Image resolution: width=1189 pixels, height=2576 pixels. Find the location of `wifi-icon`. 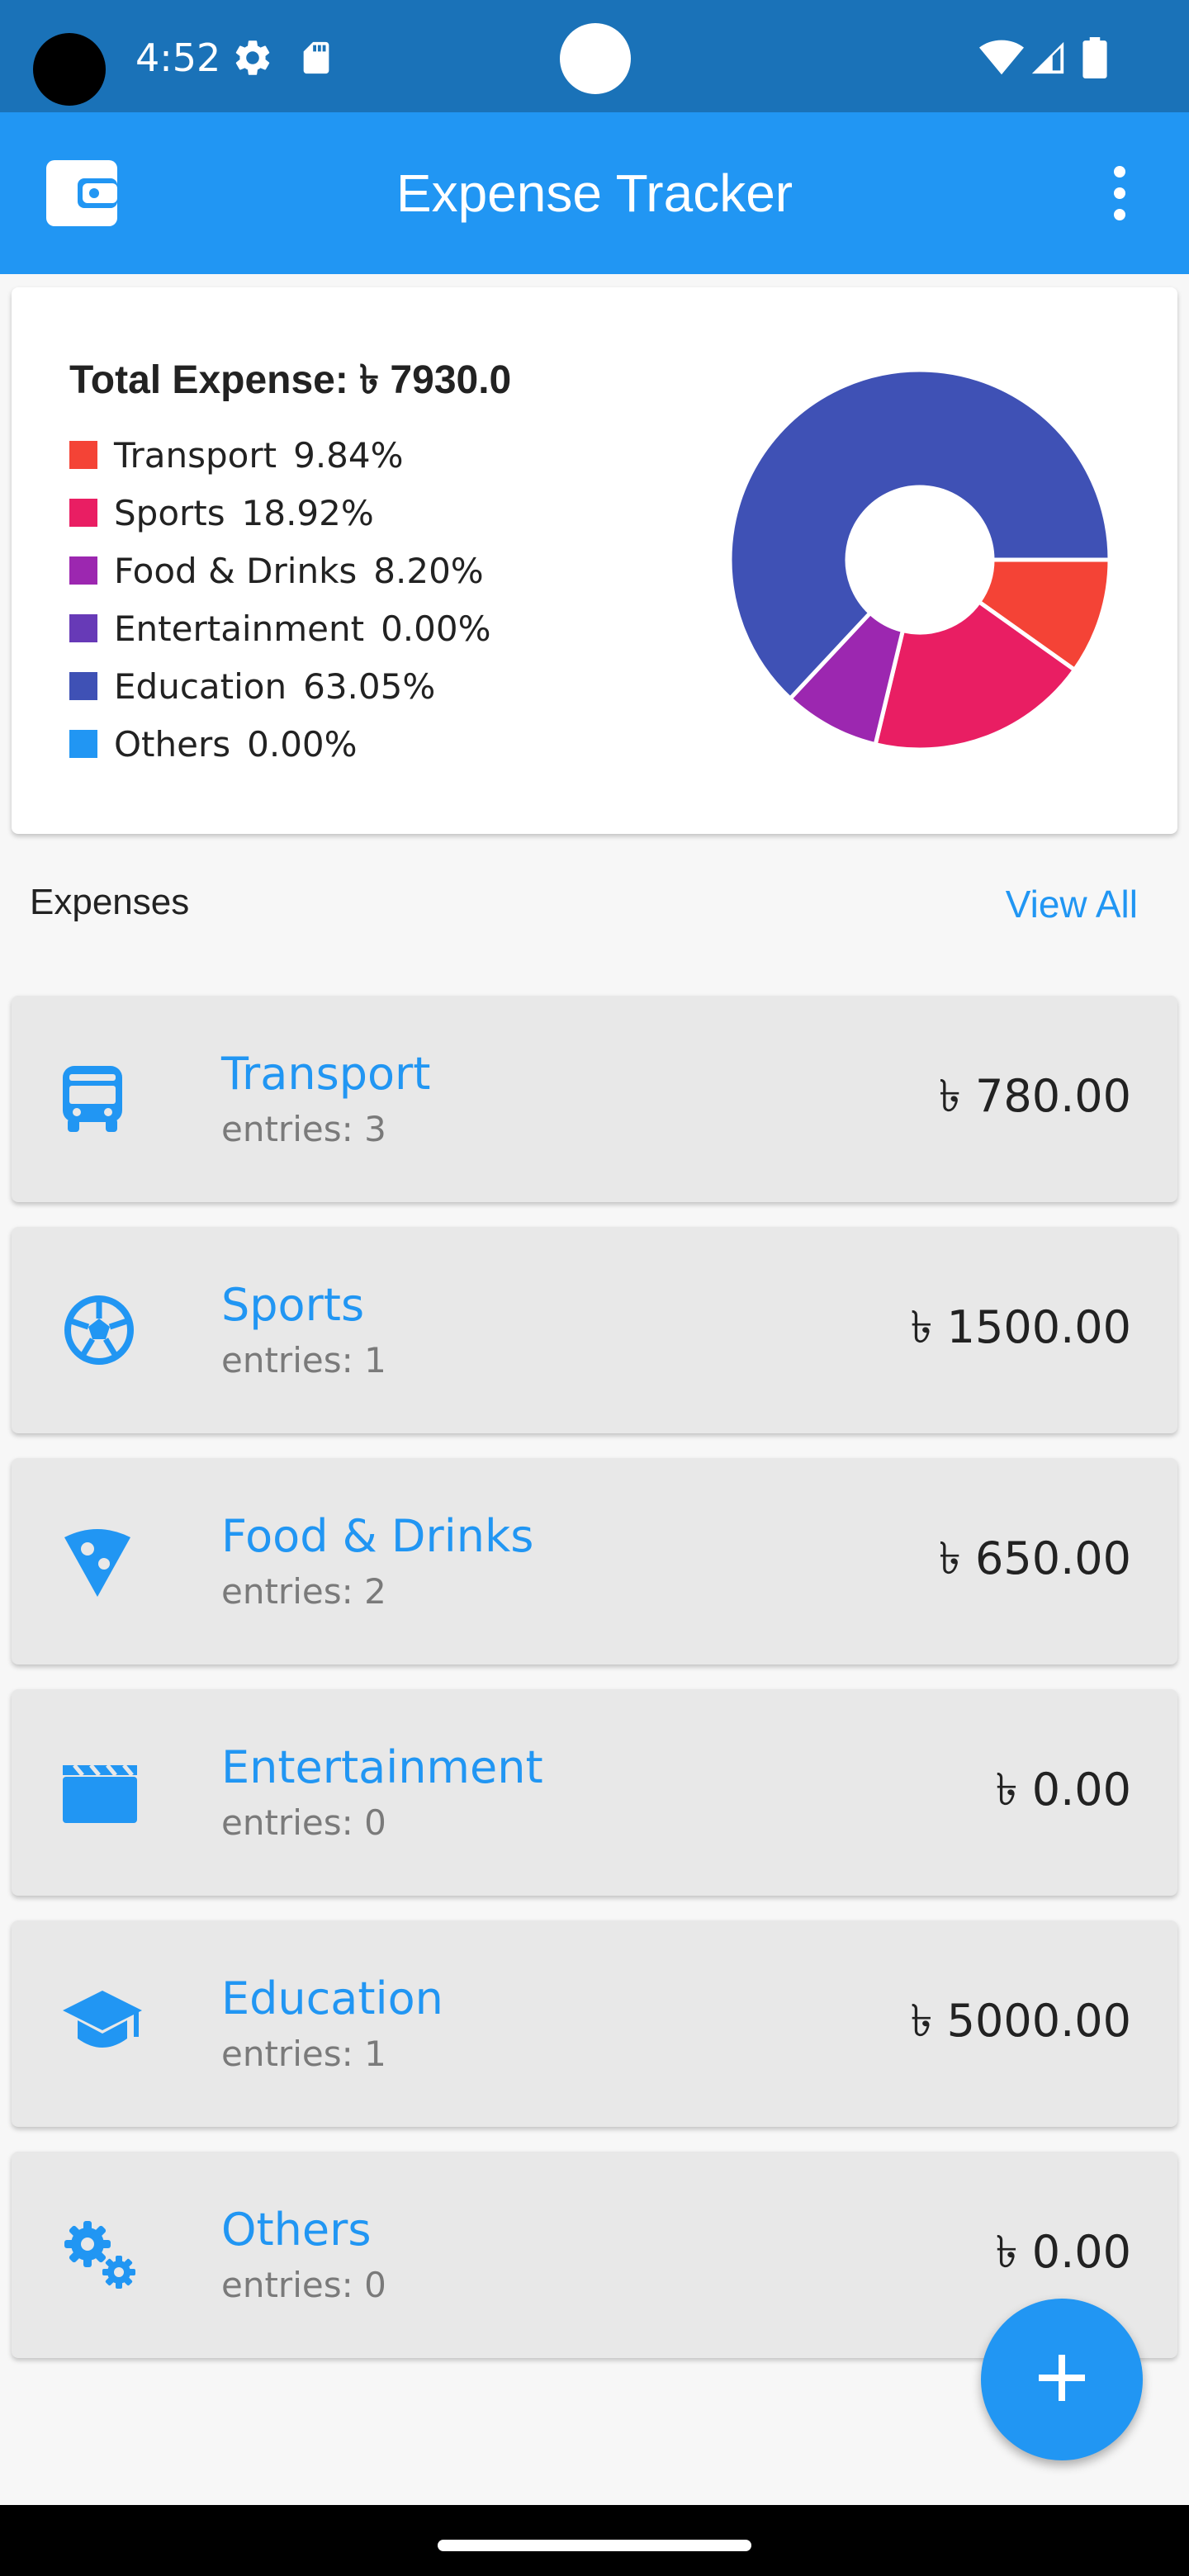

wifi-icon is located at coordinates (1001, 58).